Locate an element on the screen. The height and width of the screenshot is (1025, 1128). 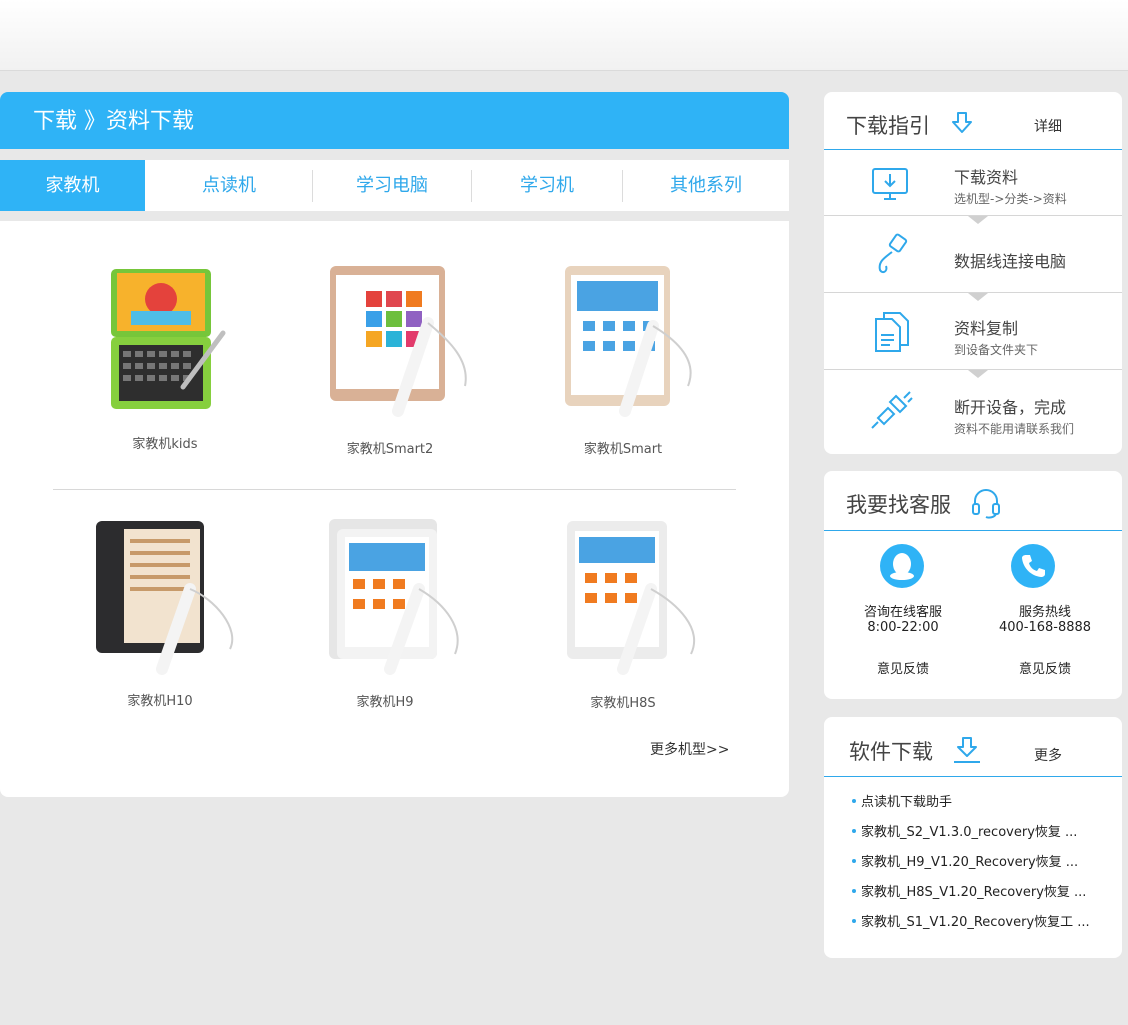
feedback-link-right: 意见反馈 is located at coordinates (1045, 667).